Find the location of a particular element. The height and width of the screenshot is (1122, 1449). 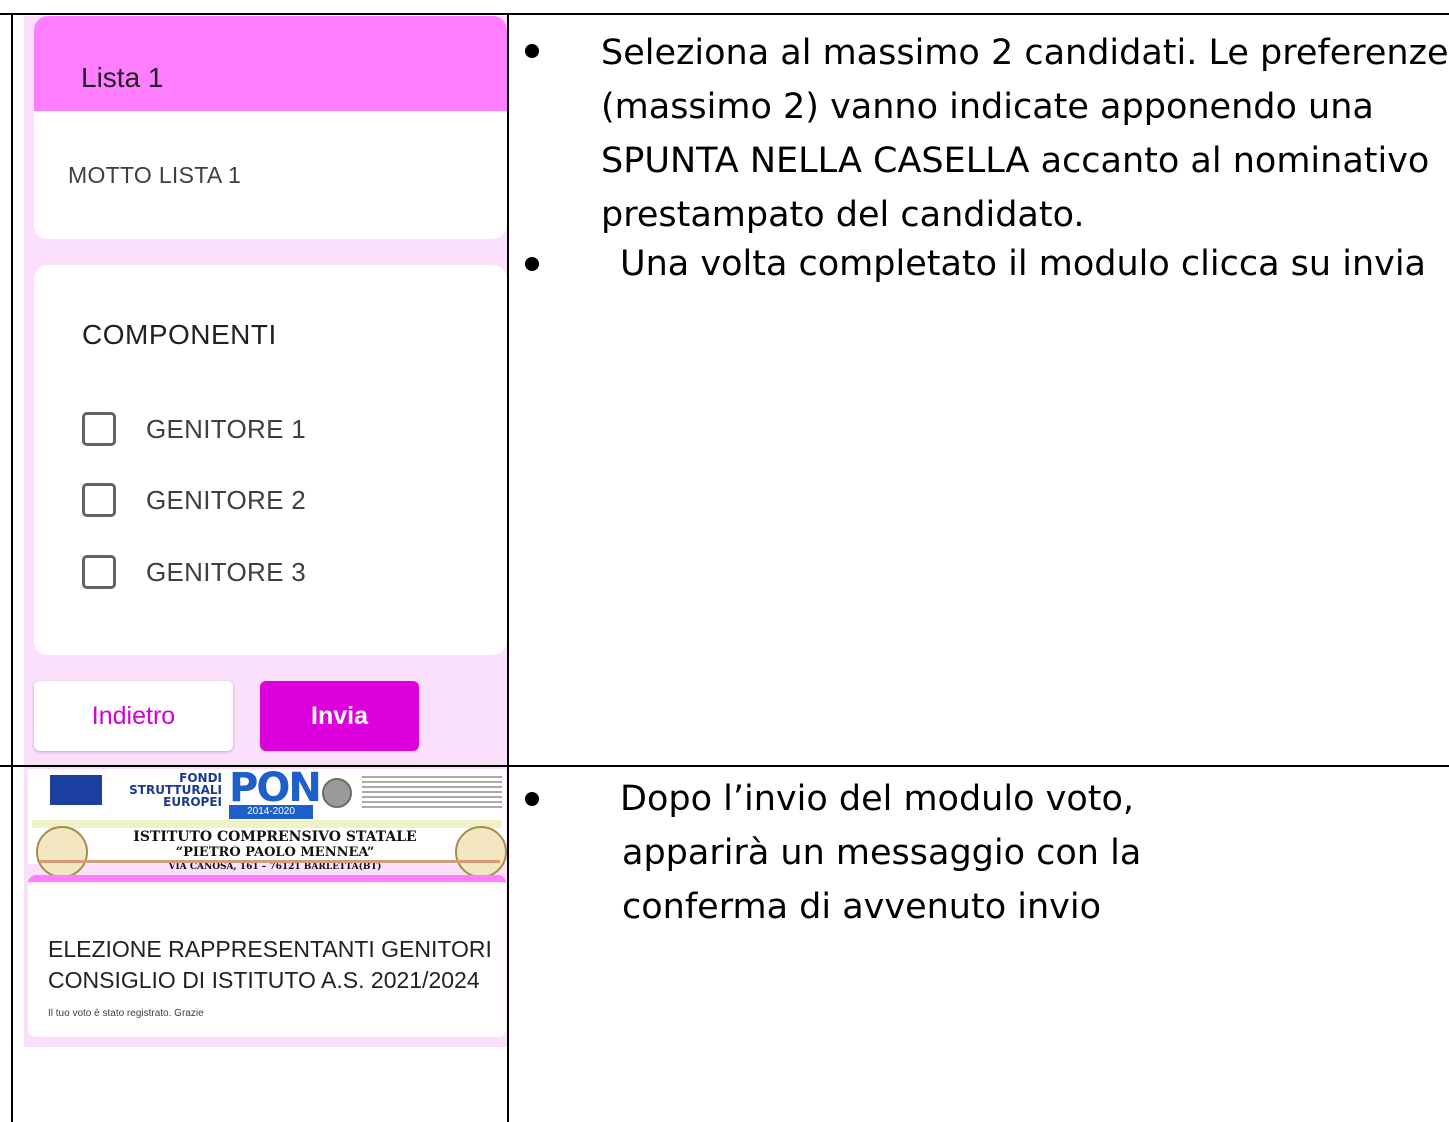

candidate-label: GENITORE 3 is located at coordinates (226, 571).